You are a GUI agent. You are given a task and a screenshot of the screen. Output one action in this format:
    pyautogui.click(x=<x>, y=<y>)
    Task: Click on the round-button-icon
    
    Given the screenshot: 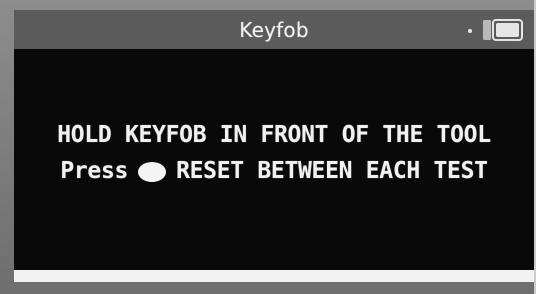 What is the action you would take?
    pyautogui.click(x=152, y=172)
    